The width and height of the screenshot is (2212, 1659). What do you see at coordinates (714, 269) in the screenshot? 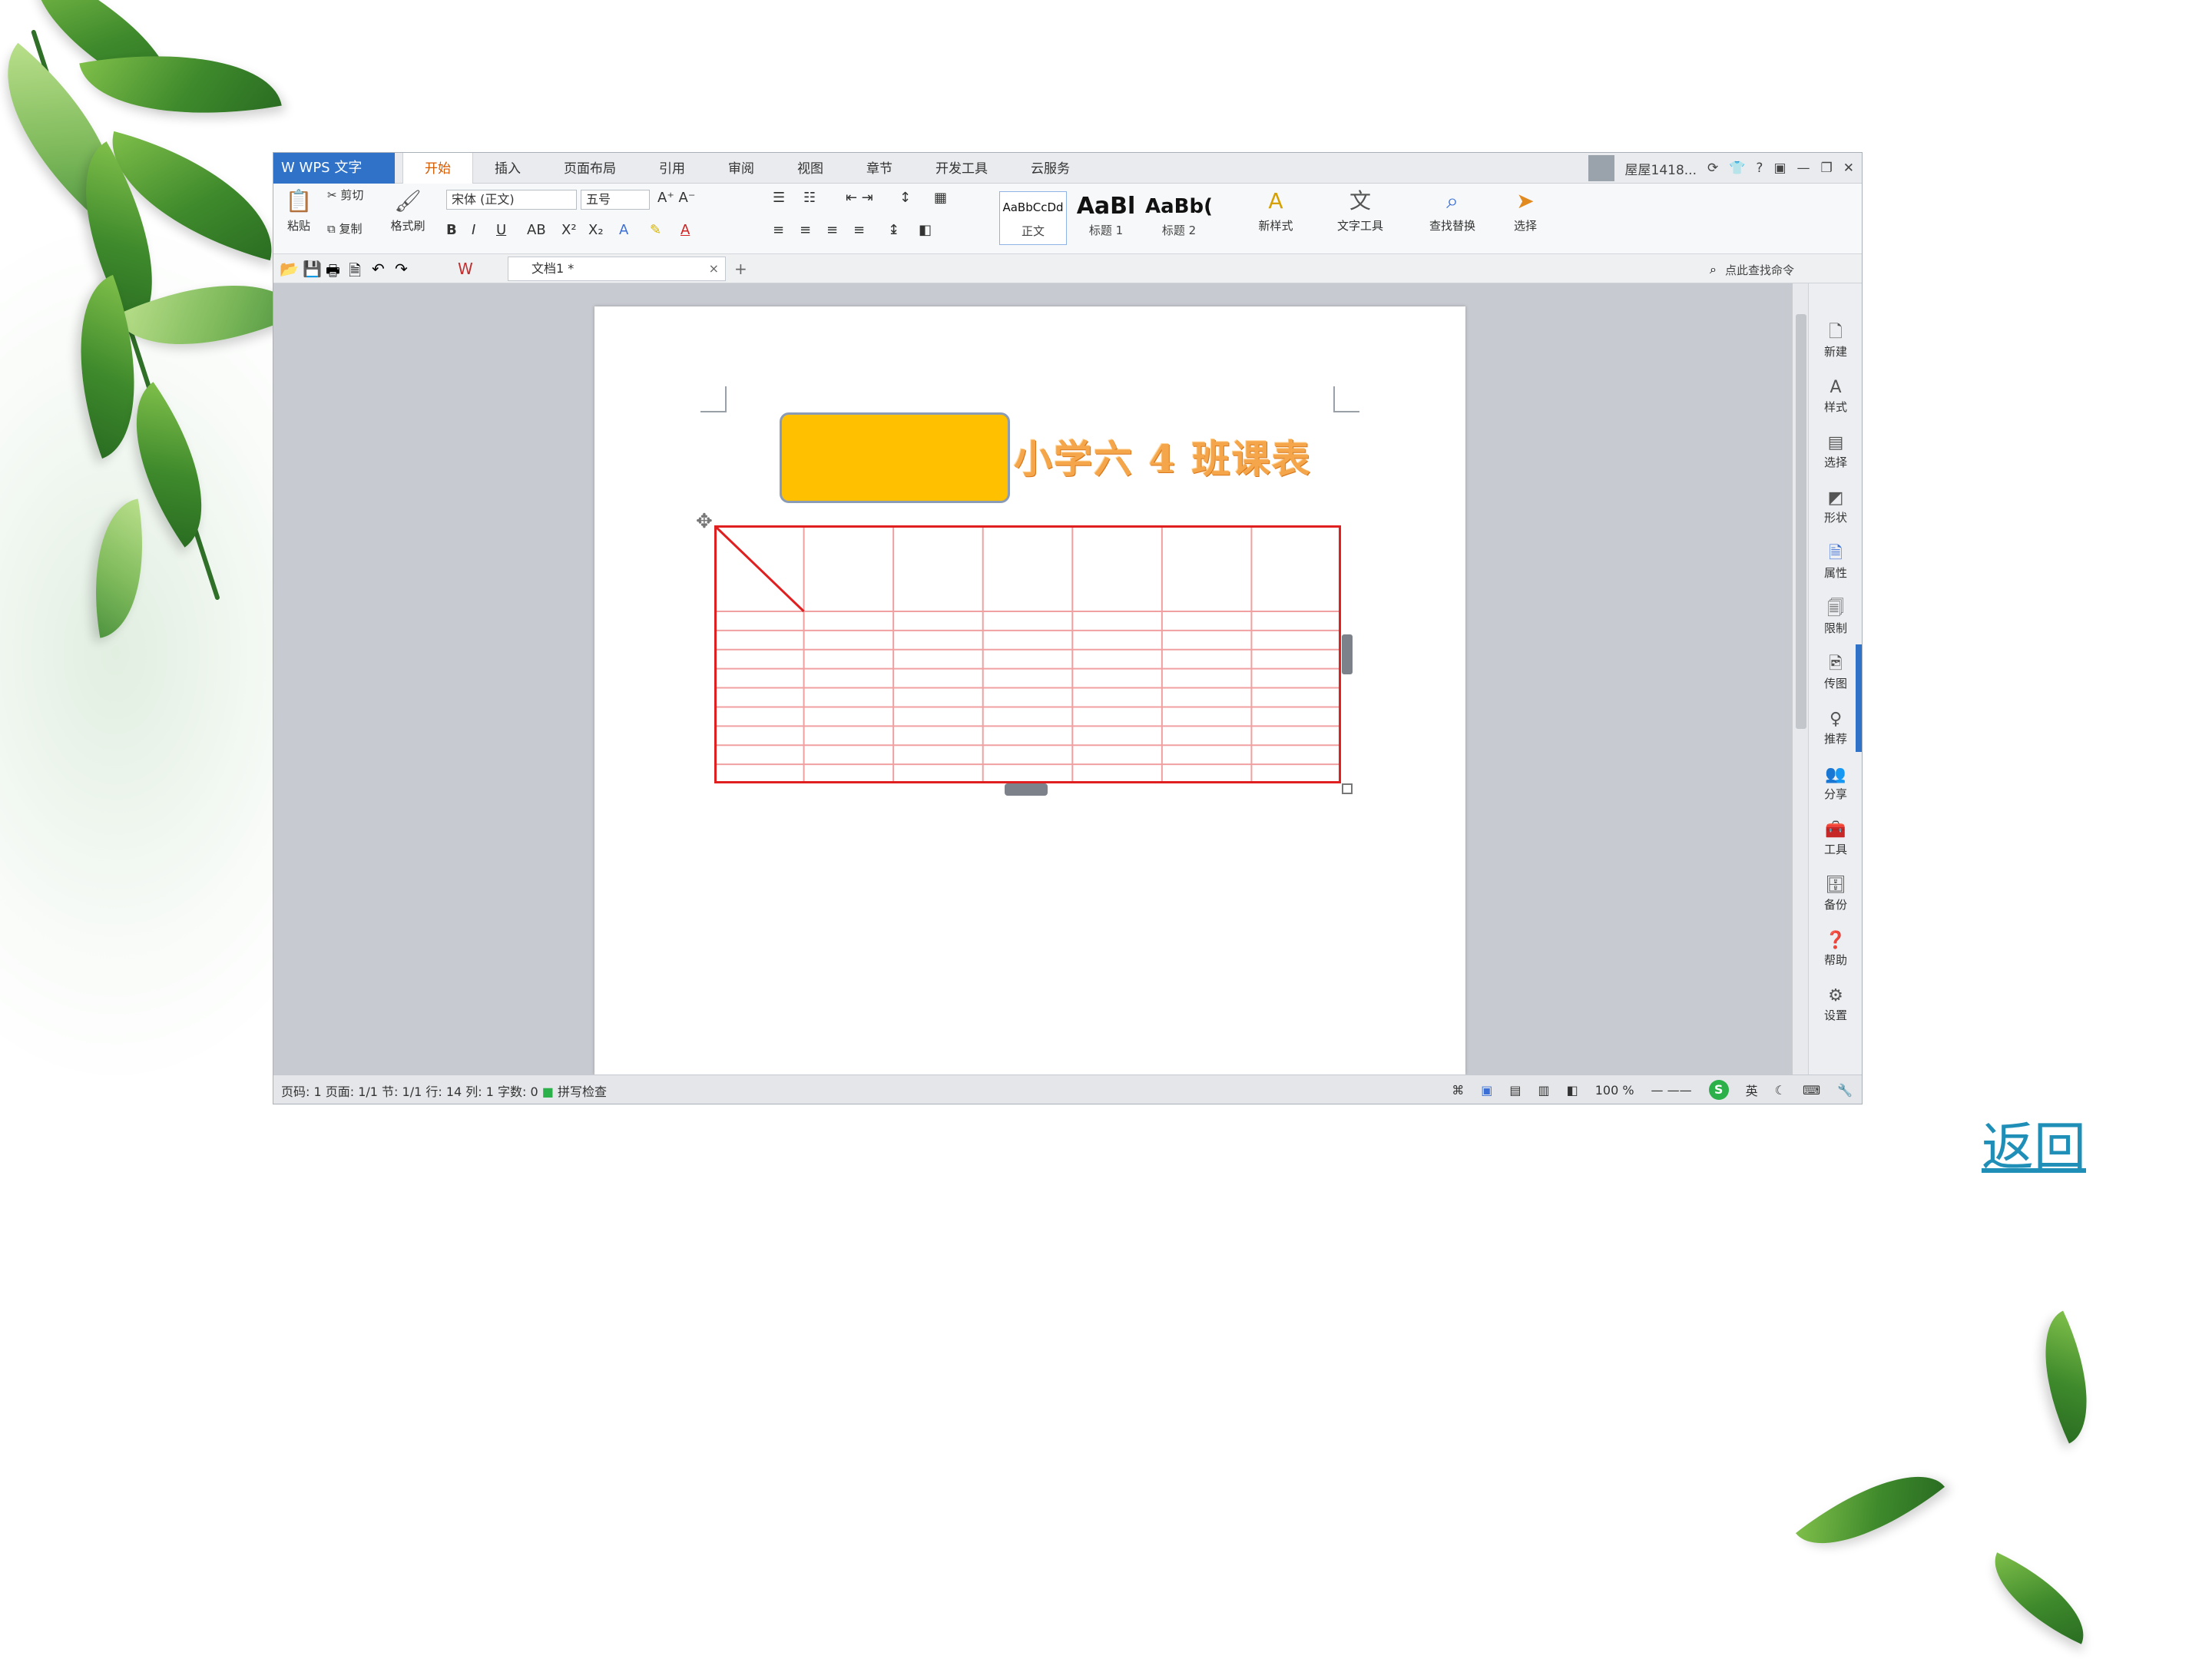
I see `close-tab-icon: ×` at bounding box center [714, 269].